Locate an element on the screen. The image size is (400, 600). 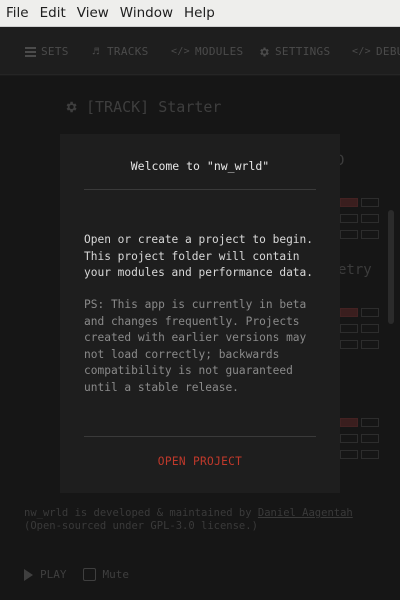
nav-debug-label: DEBUG is located at coordinates (387, 51).